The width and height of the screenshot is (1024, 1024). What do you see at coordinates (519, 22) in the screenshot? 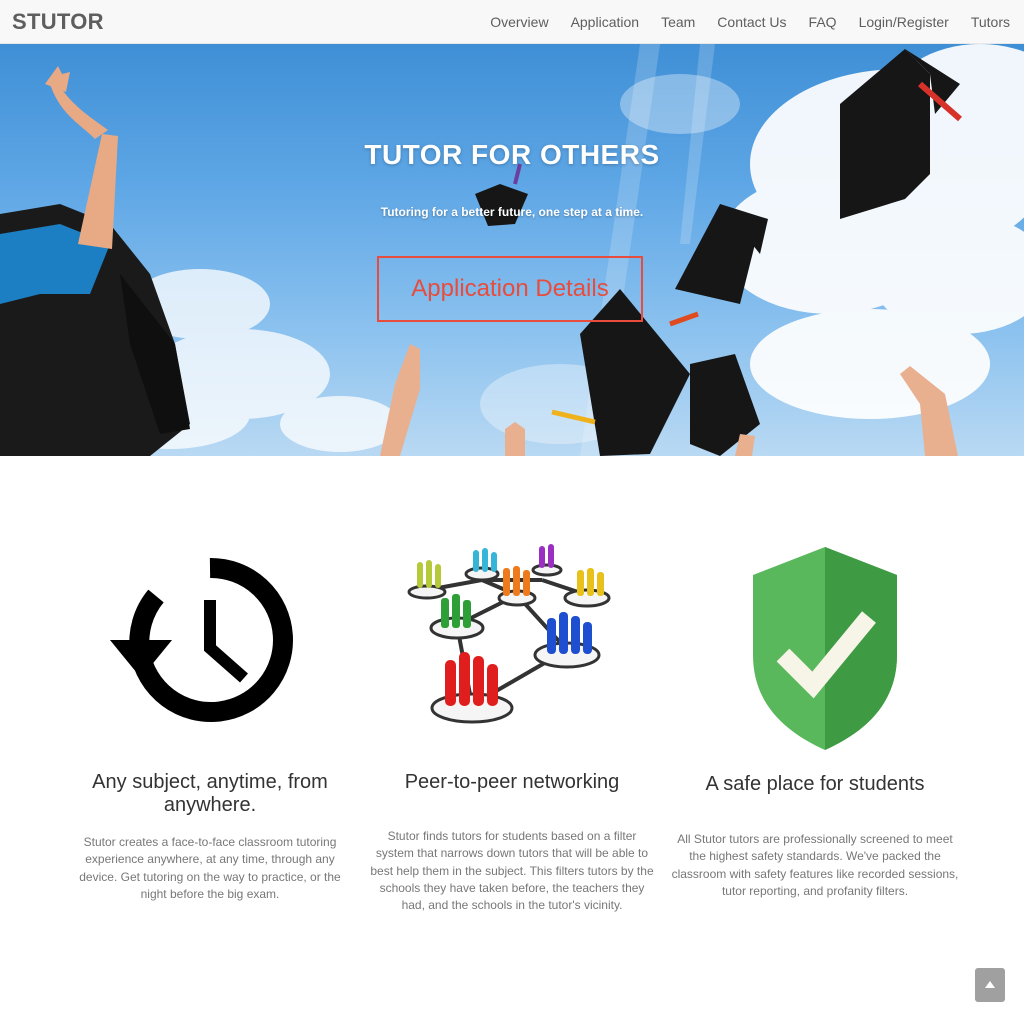
I see `nav-item-overview: Overview` at bounding box center [519, 22].